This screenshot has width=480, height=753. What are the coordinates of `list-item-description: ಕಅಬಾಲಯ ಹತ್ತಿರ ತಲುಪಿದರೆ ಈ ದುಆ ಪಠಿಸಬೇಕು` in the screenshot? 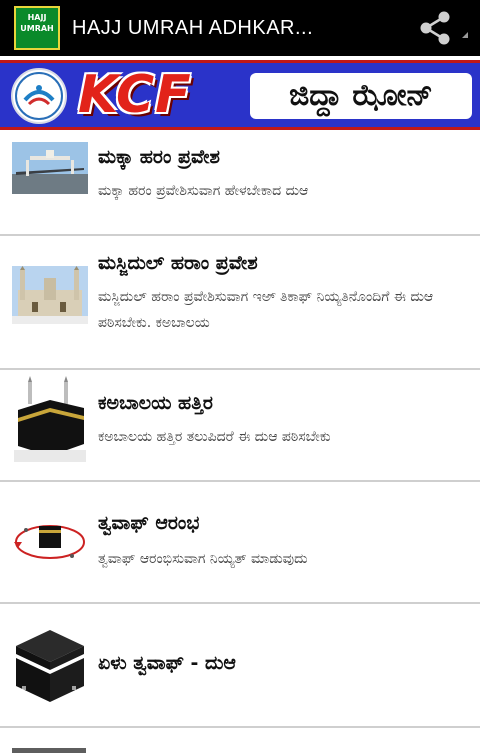 It's located at (214, 437).